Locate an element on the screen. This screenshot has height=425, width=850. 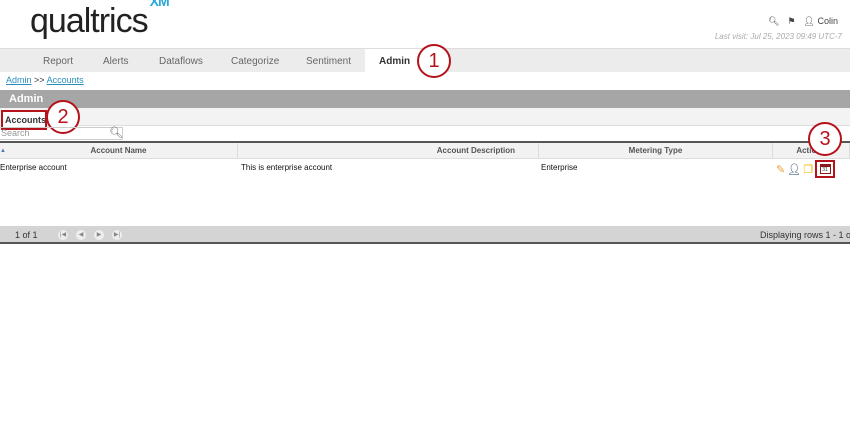
col-account-description: Account Description is located at coordinates (388, 151).